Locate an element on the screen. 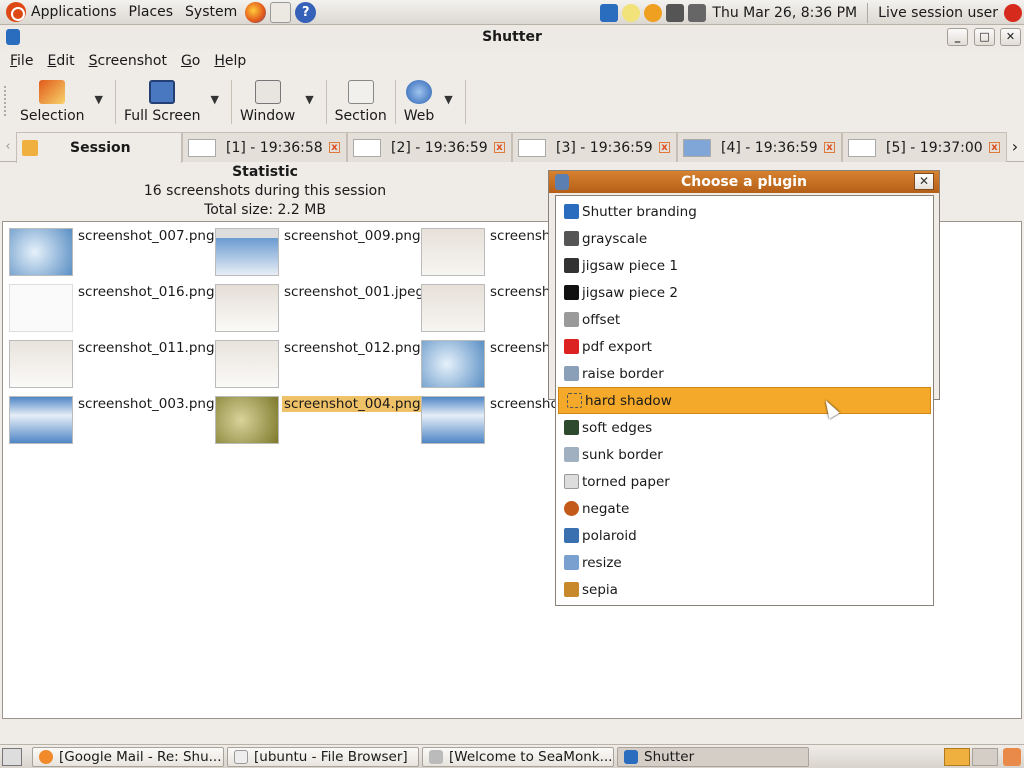 The width and height of the screenshot is (1024, 768). list-item: screenshot_004.png is located at coordinates (319, 420).